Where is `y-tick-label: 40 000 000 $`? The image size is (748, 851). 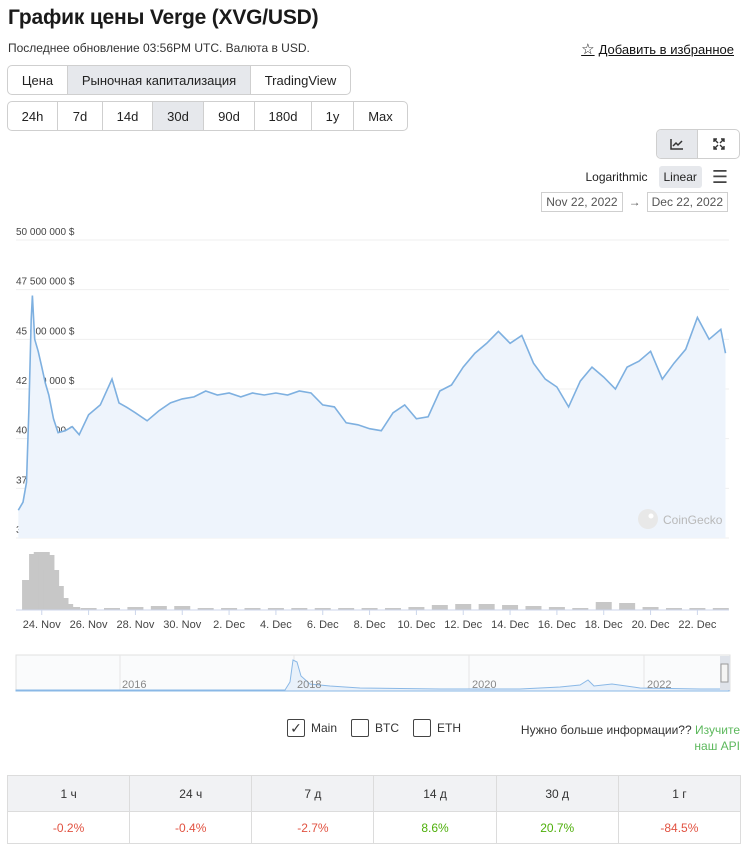 y-tick-label: 40 000 000 $ is located at coordinates (45, 431).